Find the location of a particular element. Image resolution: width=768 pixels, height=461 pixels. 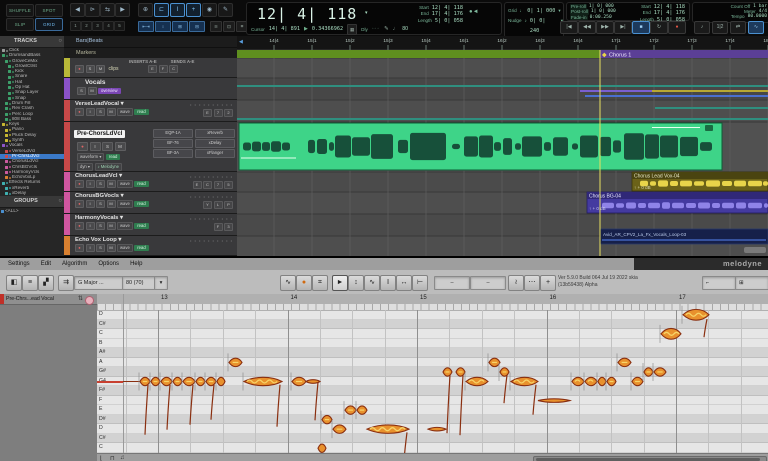

blob-overview-toggle-icon: ▞ is located at coordinates (46, 283).